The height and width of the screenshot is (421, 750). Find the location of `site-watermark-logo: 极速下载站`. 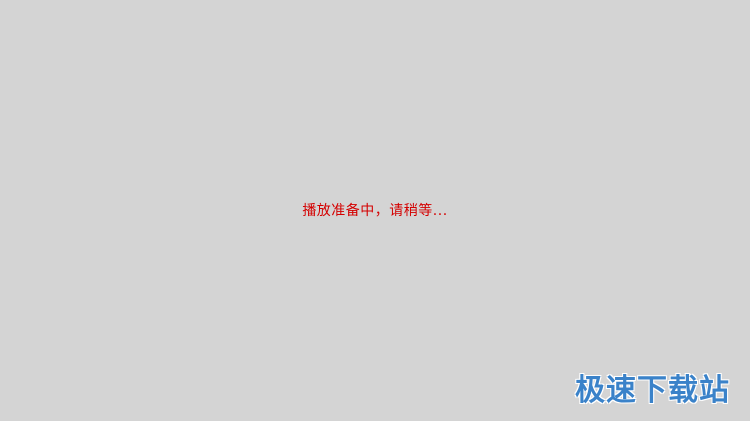

site-watermark-logo: 极速下载站 is located at coordinates (652, 390).